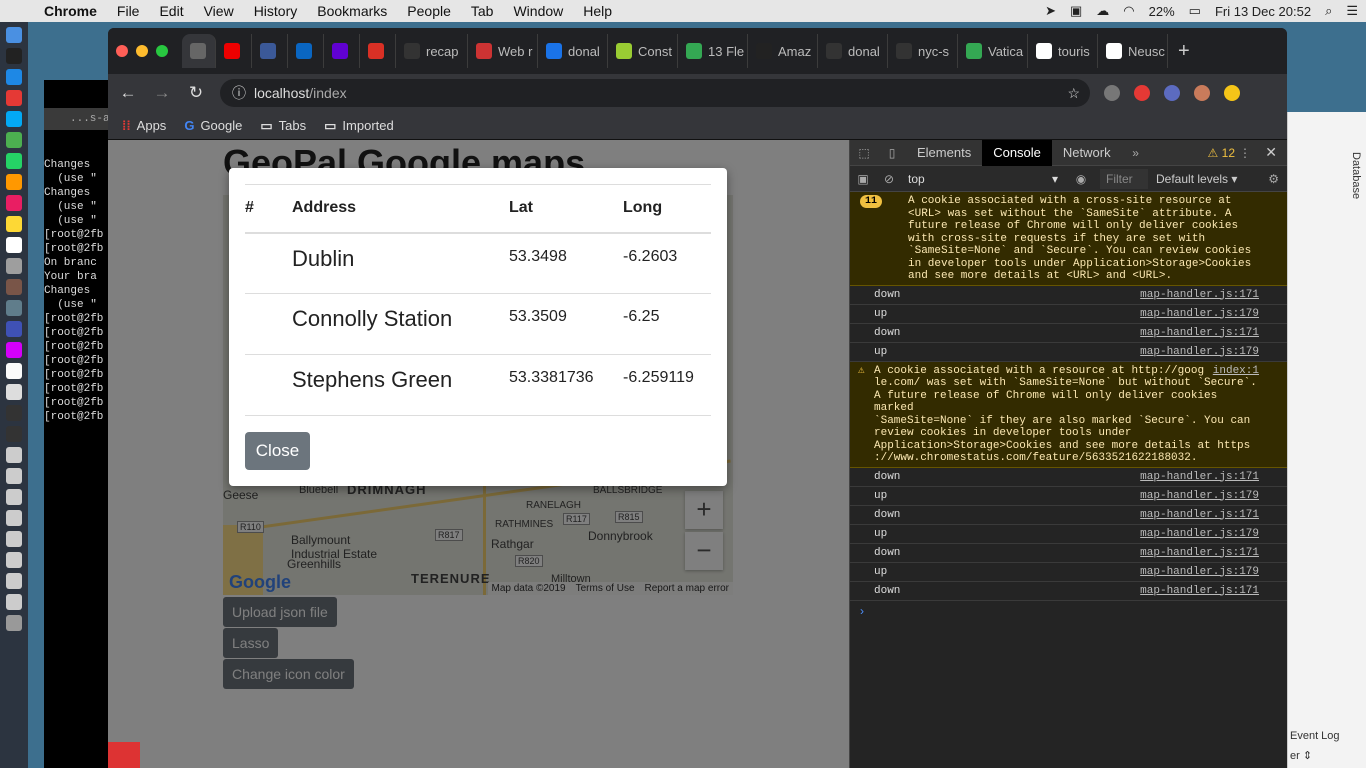 The width and height of the screenshot is (1366, 768). What do you see at coordinates (1087, 153) in the screenshot?
I see `tab-network: Network` at bounding box center [1087, 153].